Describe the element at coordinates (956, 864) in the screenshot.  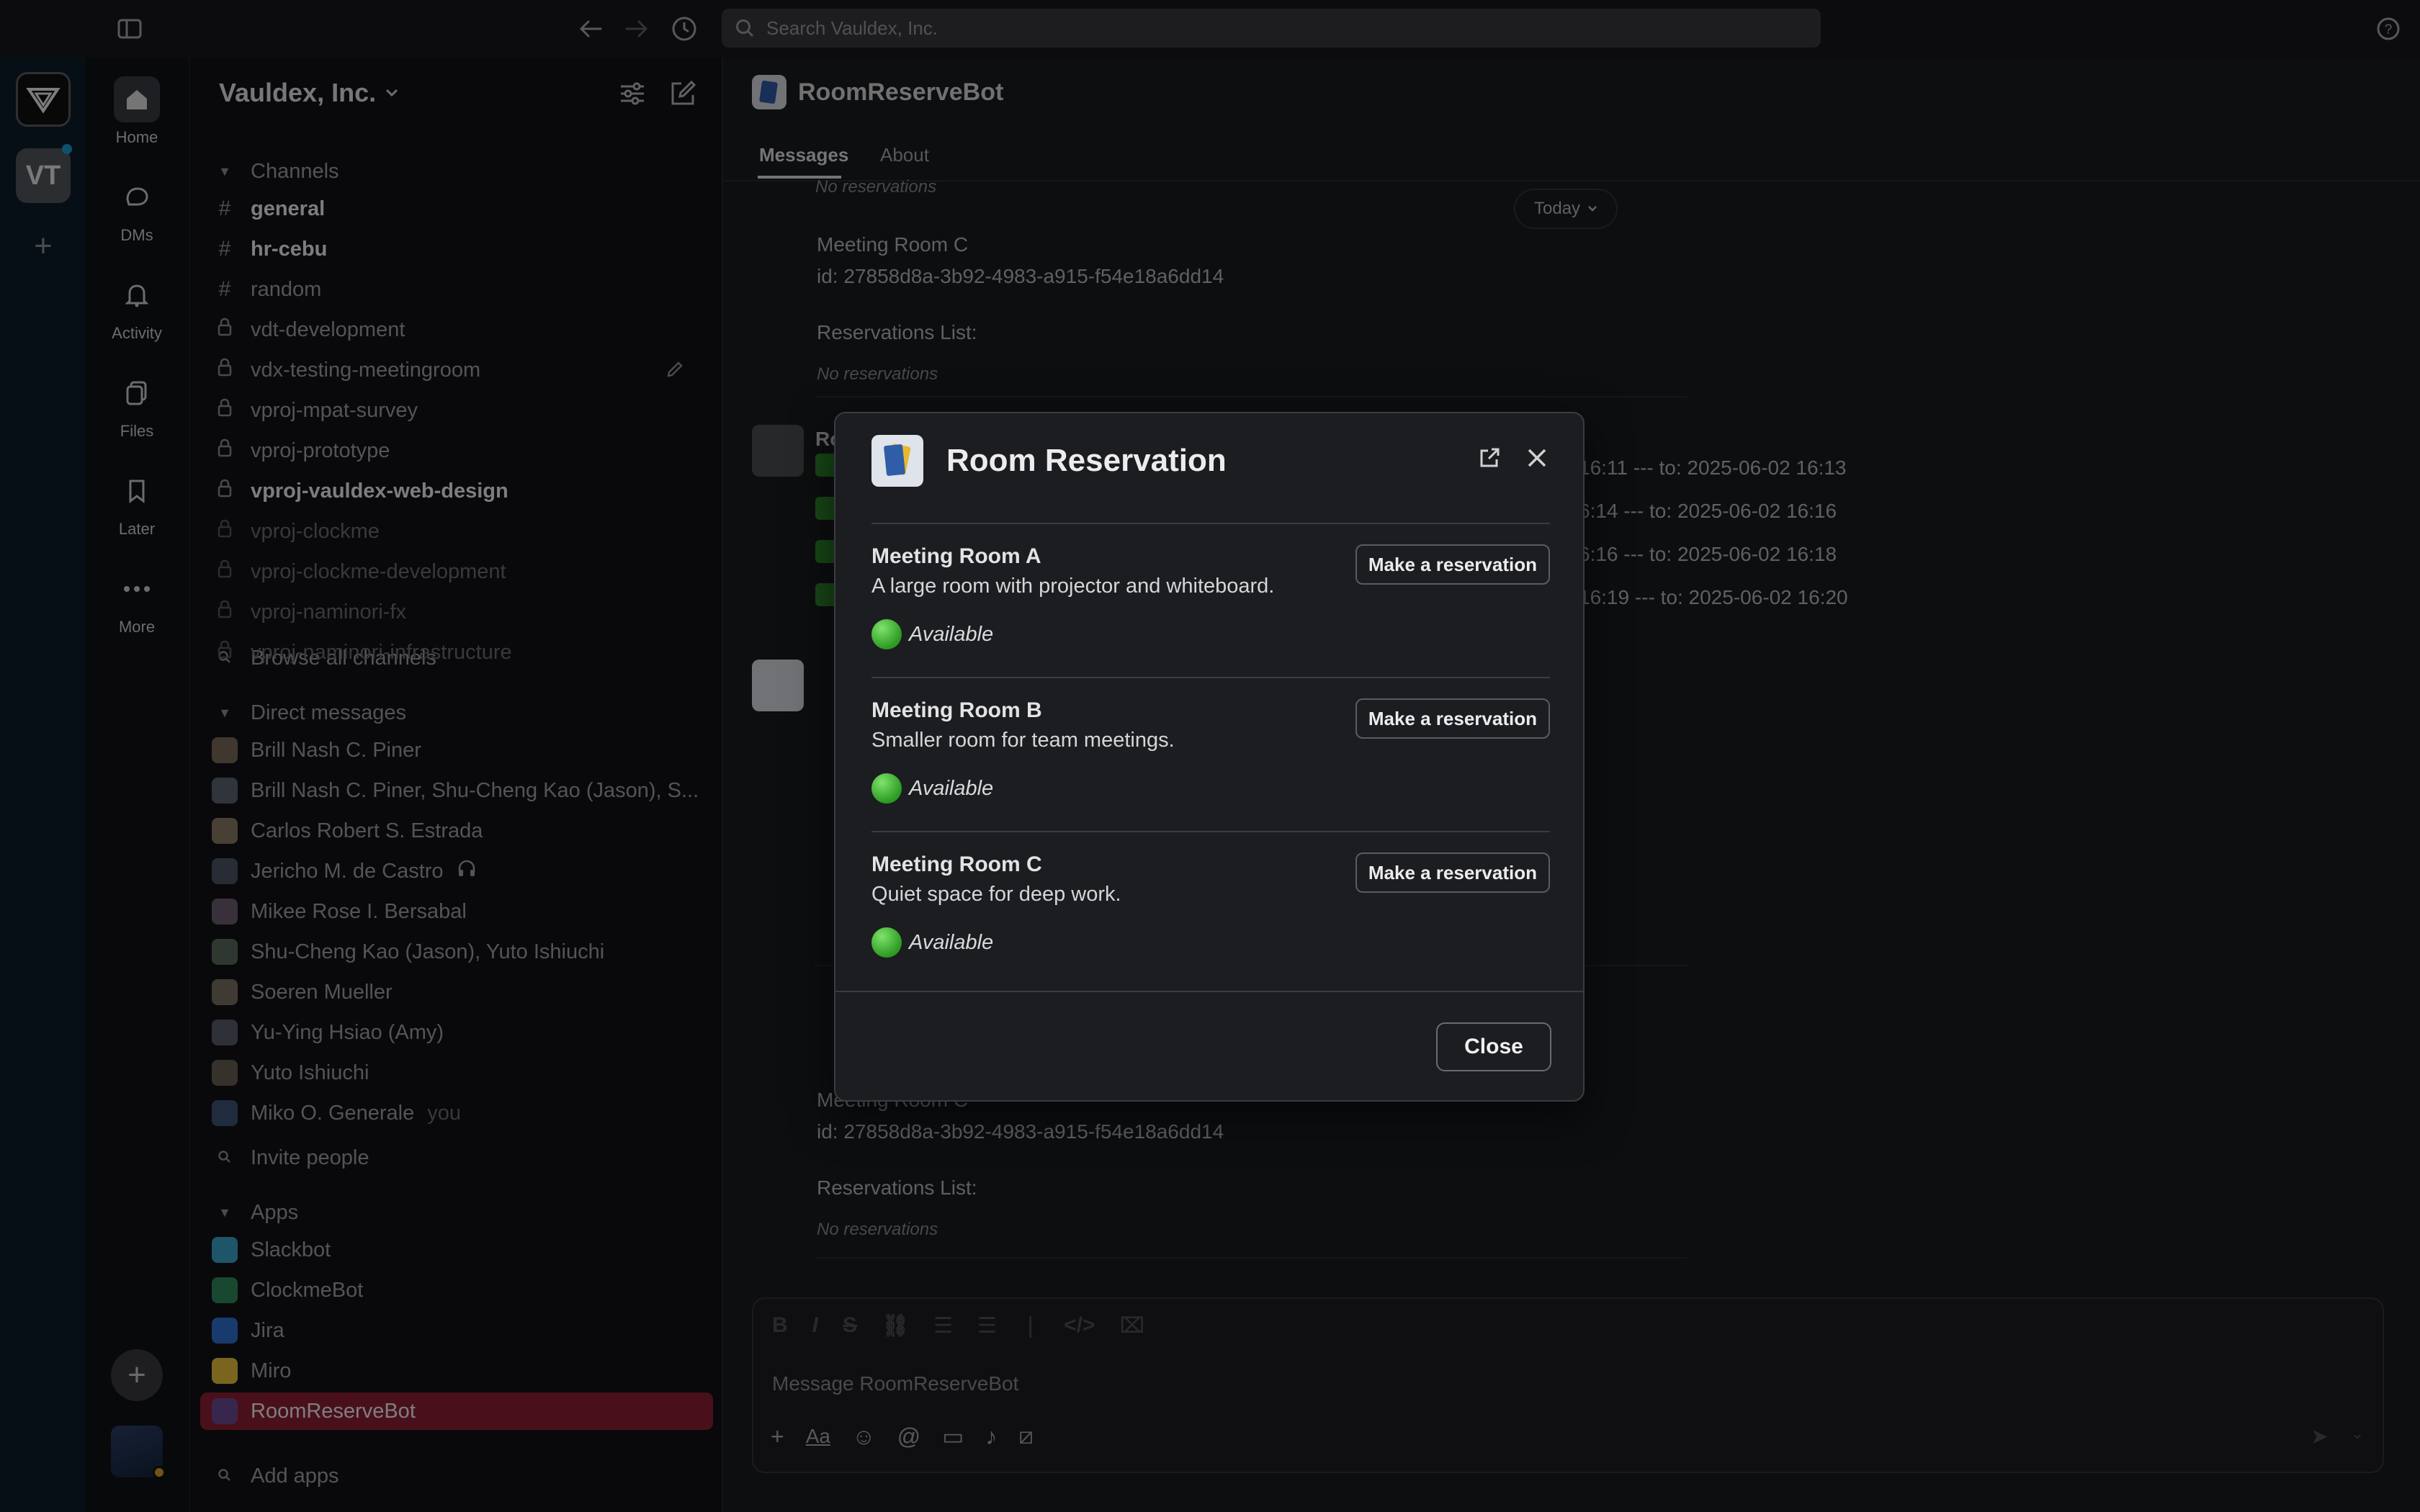
I see `room-name: Meeting Room C` at that location.